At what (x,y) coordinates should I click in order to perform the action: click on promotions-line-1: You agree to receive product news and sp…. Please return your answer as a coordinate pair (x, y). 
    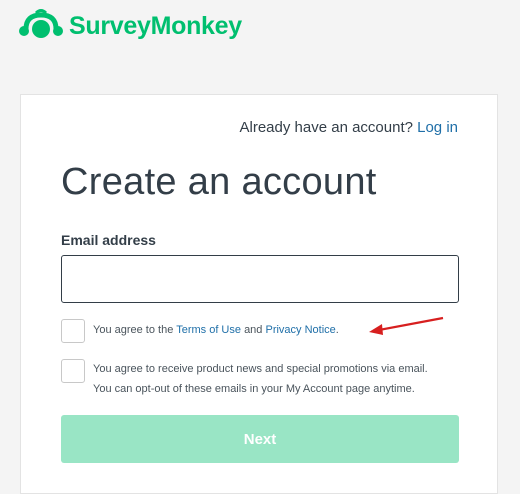
    Looking at the image, I should click on (260, 369).